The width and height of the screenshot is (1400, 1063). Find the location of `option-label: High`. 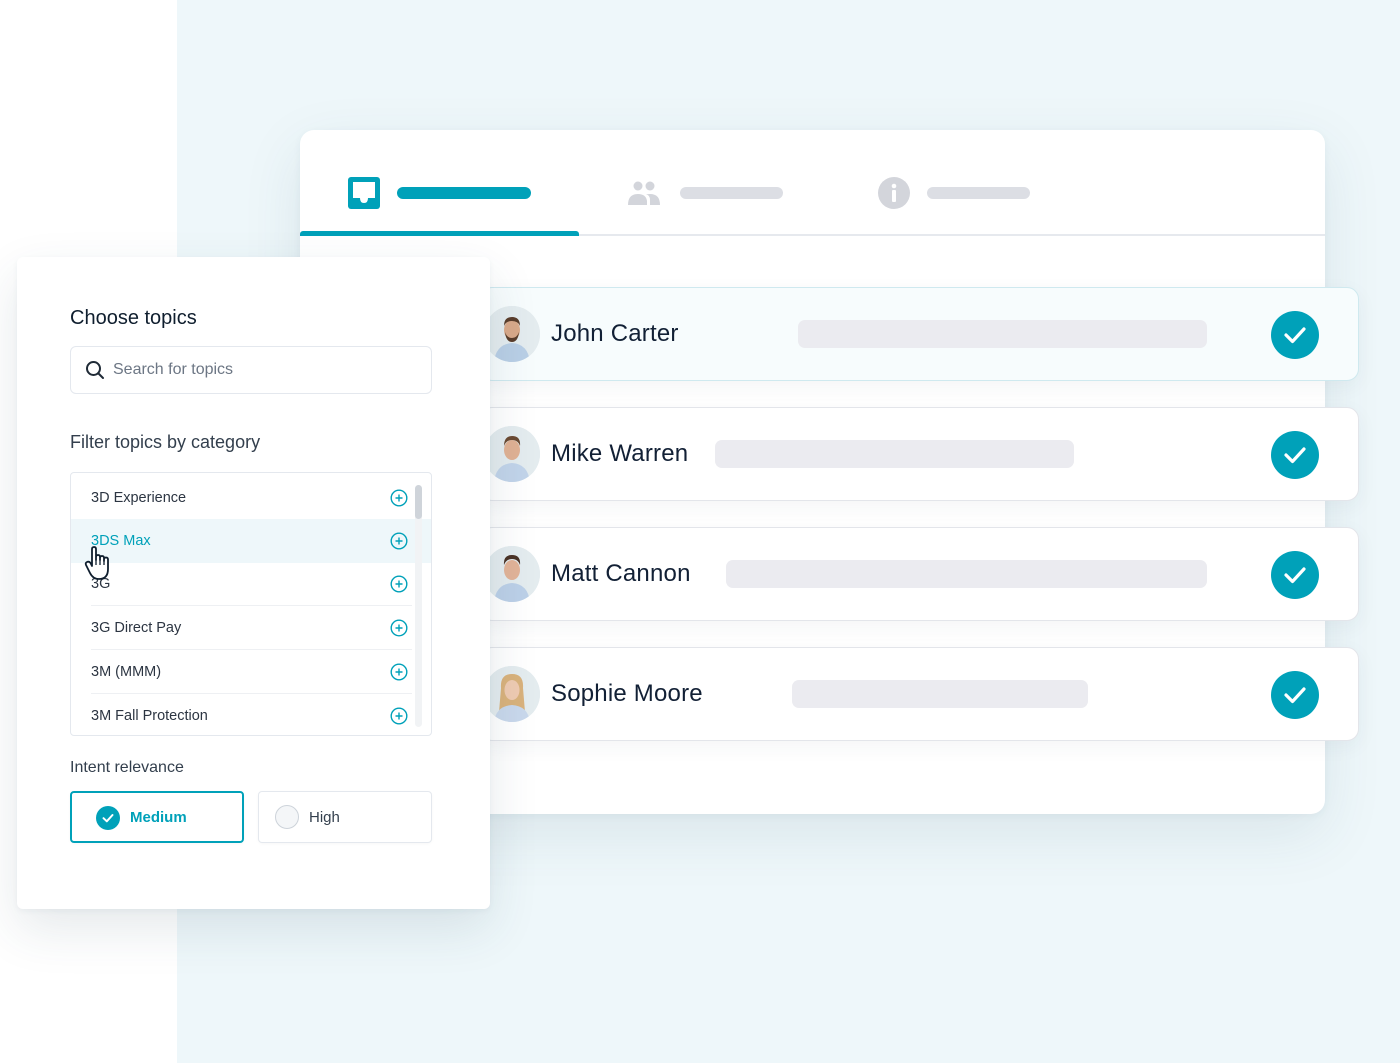

option-label: High is located at coordinates (324, 817).